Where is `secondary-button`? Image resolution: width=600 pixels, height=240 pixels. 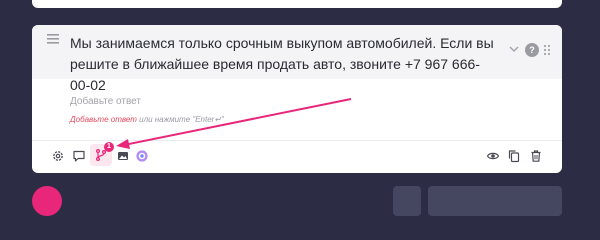 secondary-button is located at coordinates (407, 201).